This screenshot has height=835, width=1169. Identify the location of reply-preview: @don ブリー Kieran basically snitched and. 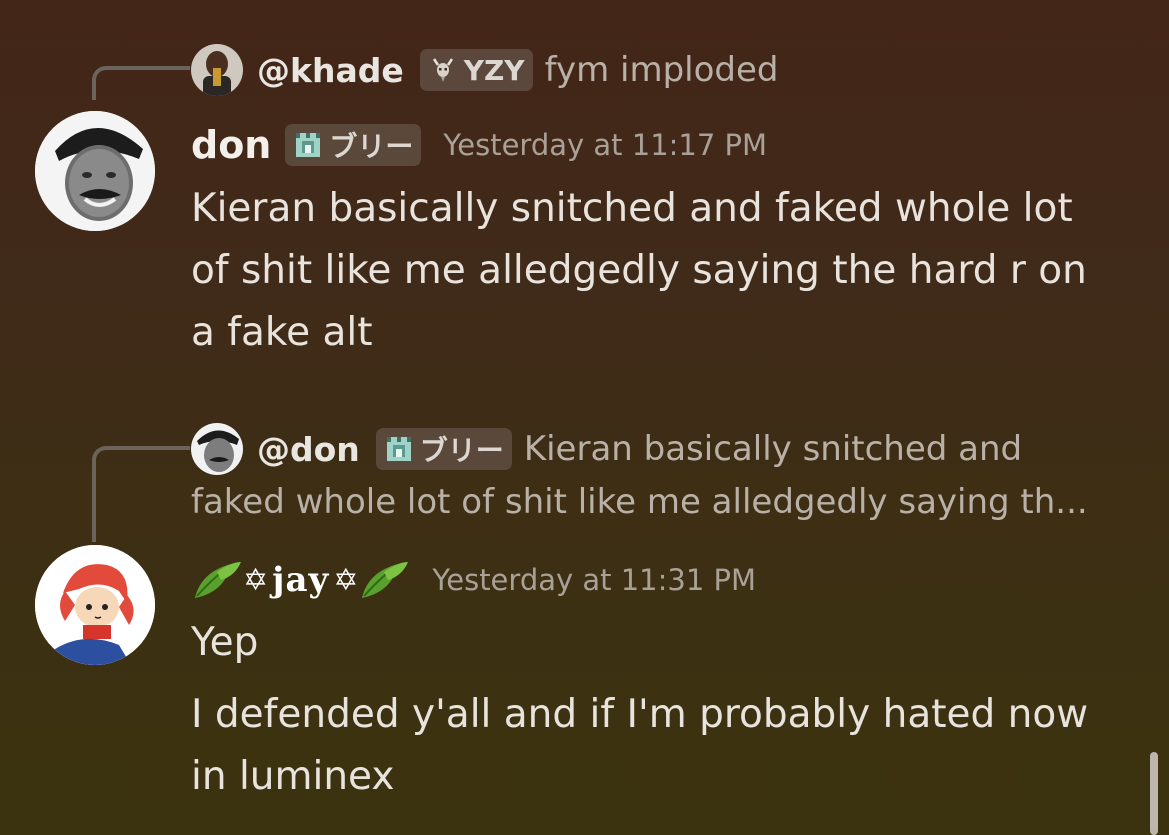
(606, 449).